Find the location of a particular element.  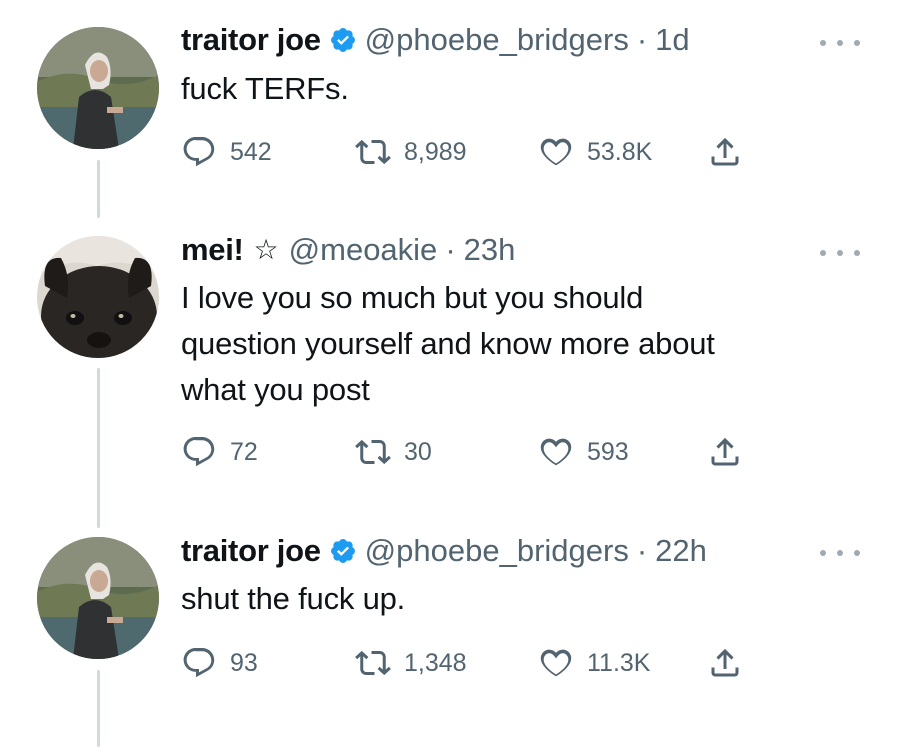

tweet-header: mei! ☆ @meoakie · 23h is located at coordinates (348, 250).